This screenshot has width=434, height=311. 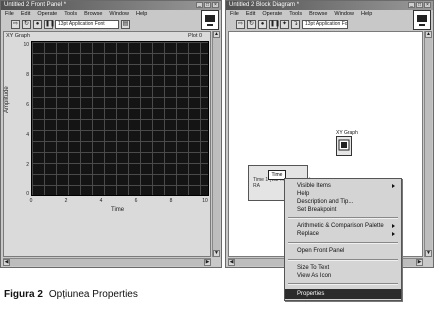 What do you see at coordinates (264, 5) in the screenshot?
I see `block-diagram-title: Untitled 2 Block Diagram *` at bounding box center [264, 5].